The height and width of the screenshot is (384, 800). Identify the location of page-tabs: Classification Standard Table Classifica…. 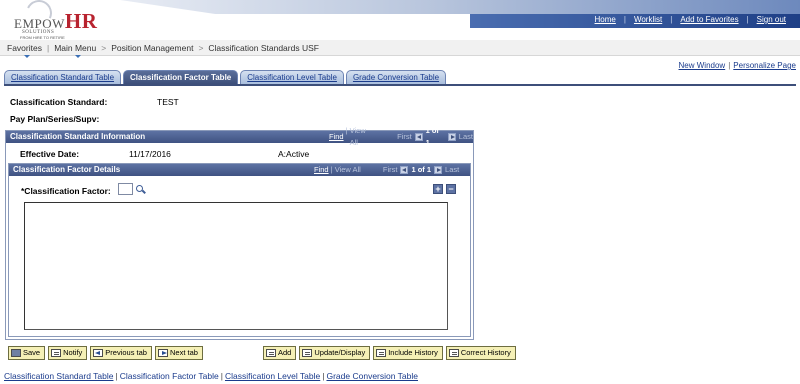
(225, 77).